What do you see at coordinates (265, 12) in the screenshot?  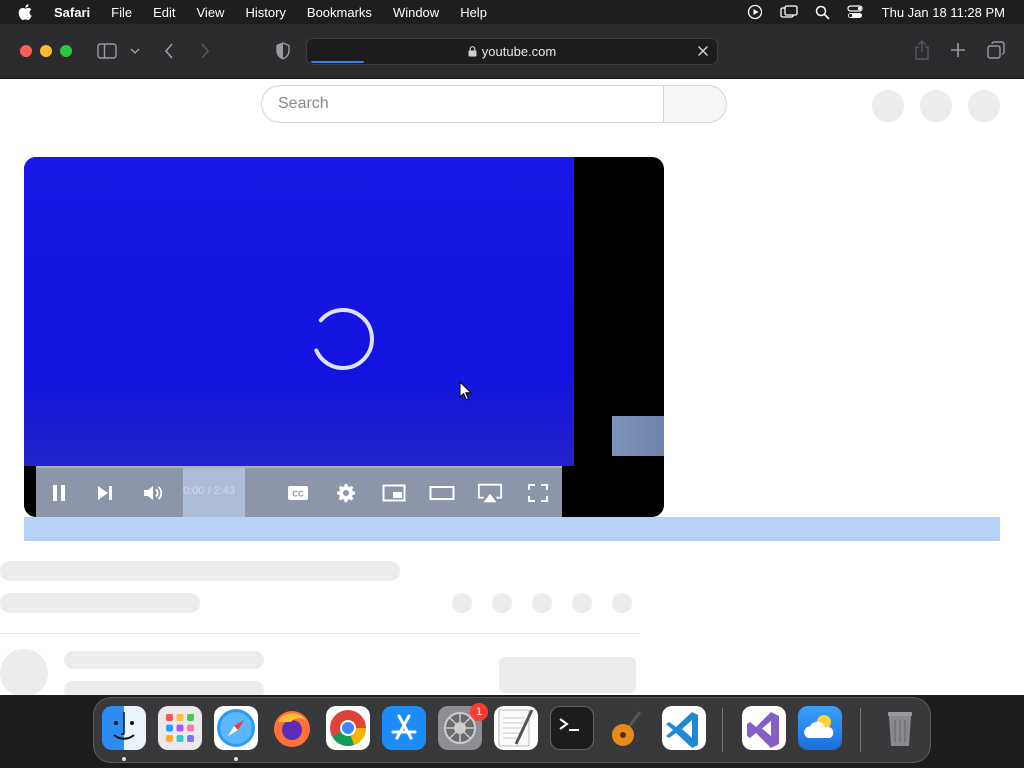 I see `menu-history: History` at bounding box center [265, 12].